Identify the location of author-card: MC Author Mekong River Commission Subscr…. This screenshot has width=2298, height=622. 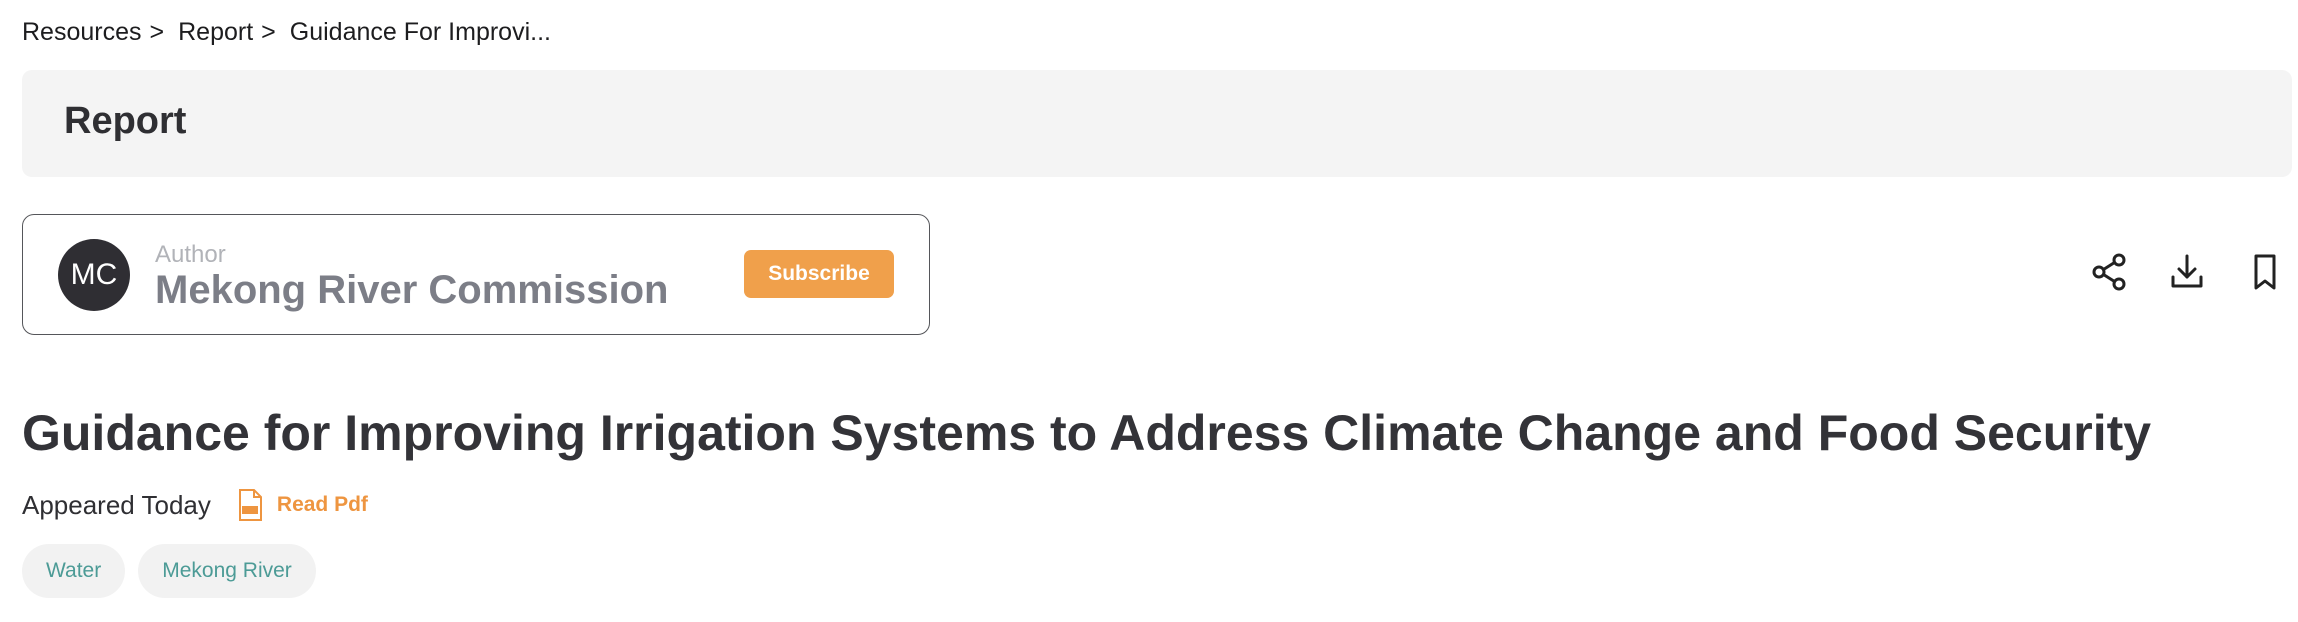
(476, 274).